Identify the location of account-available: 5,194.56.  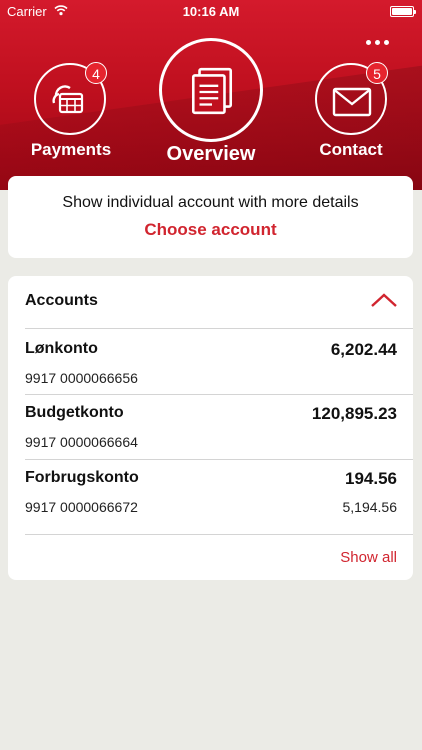
(370, 507).